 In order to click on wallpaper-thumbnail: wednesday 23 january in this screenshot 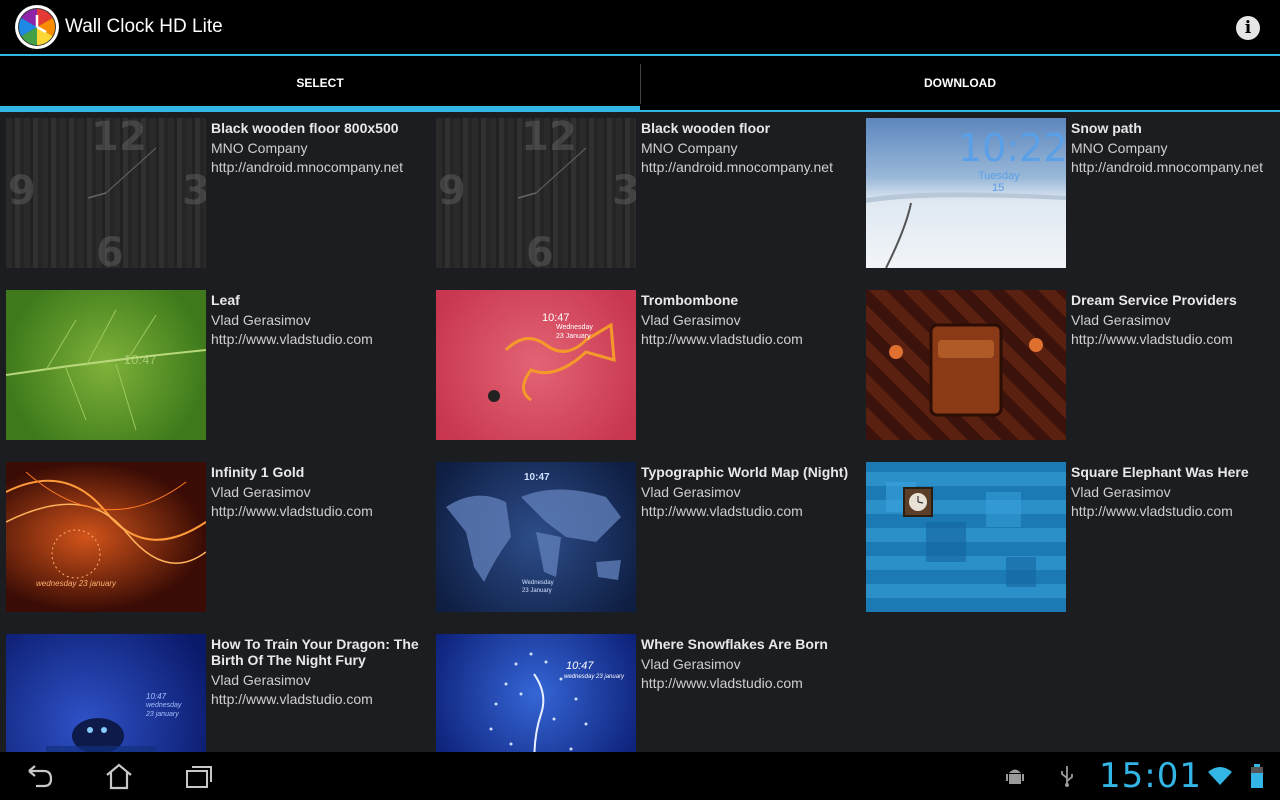, I will do `click(106, 537)`.